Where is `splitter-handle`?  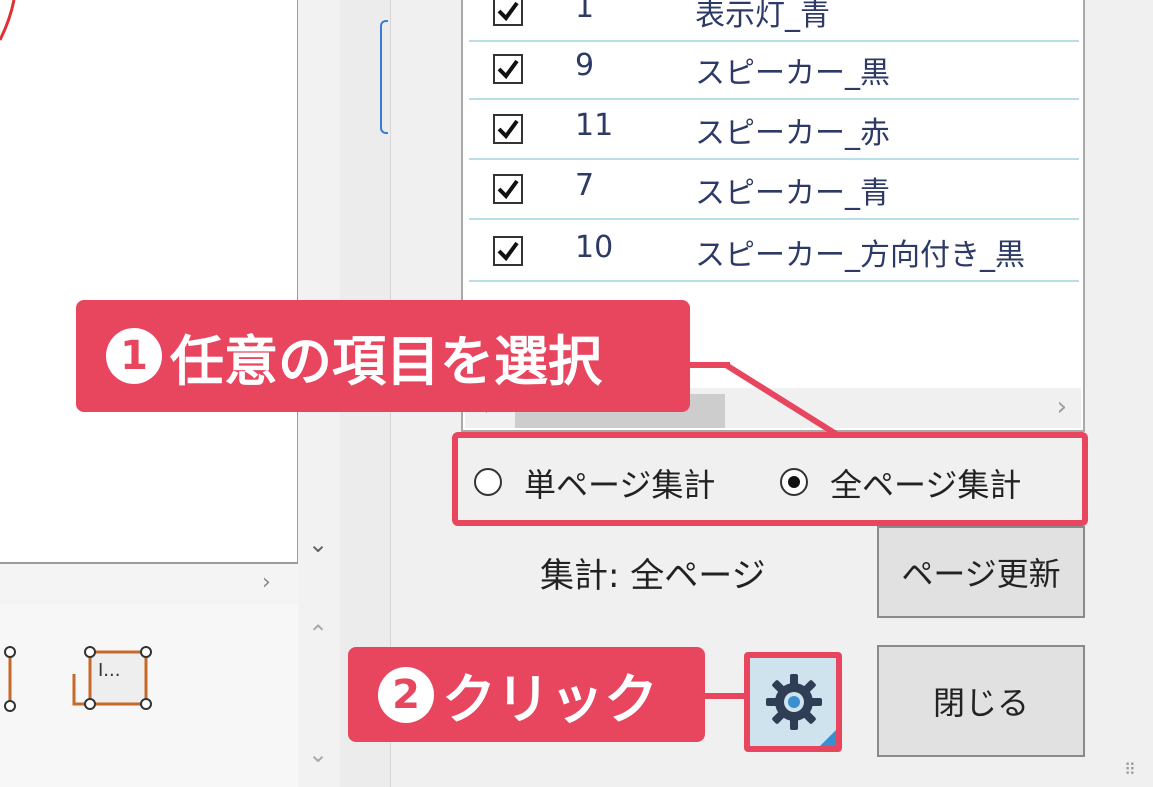 splitter-handle is located at coordinates (384, 77).